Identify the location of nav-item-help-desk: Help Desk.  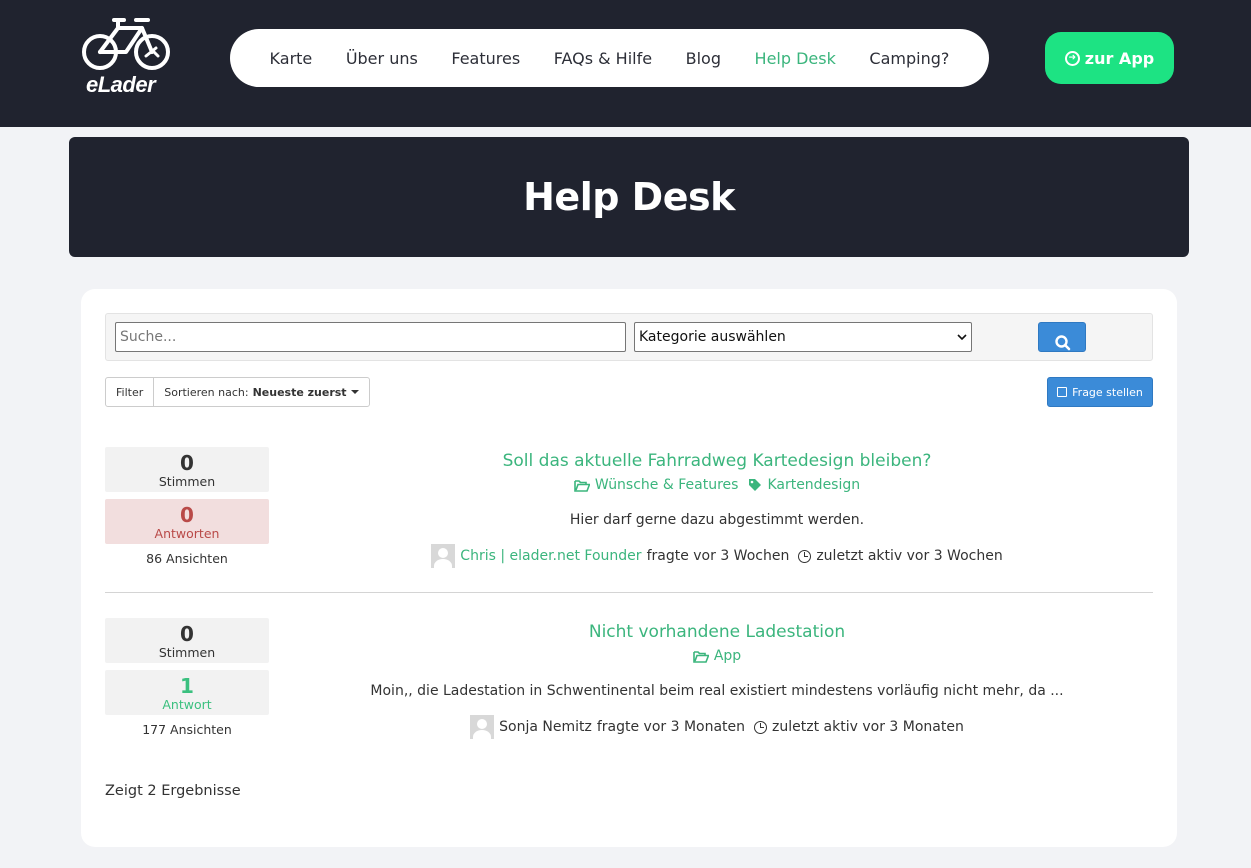
(795, 58).